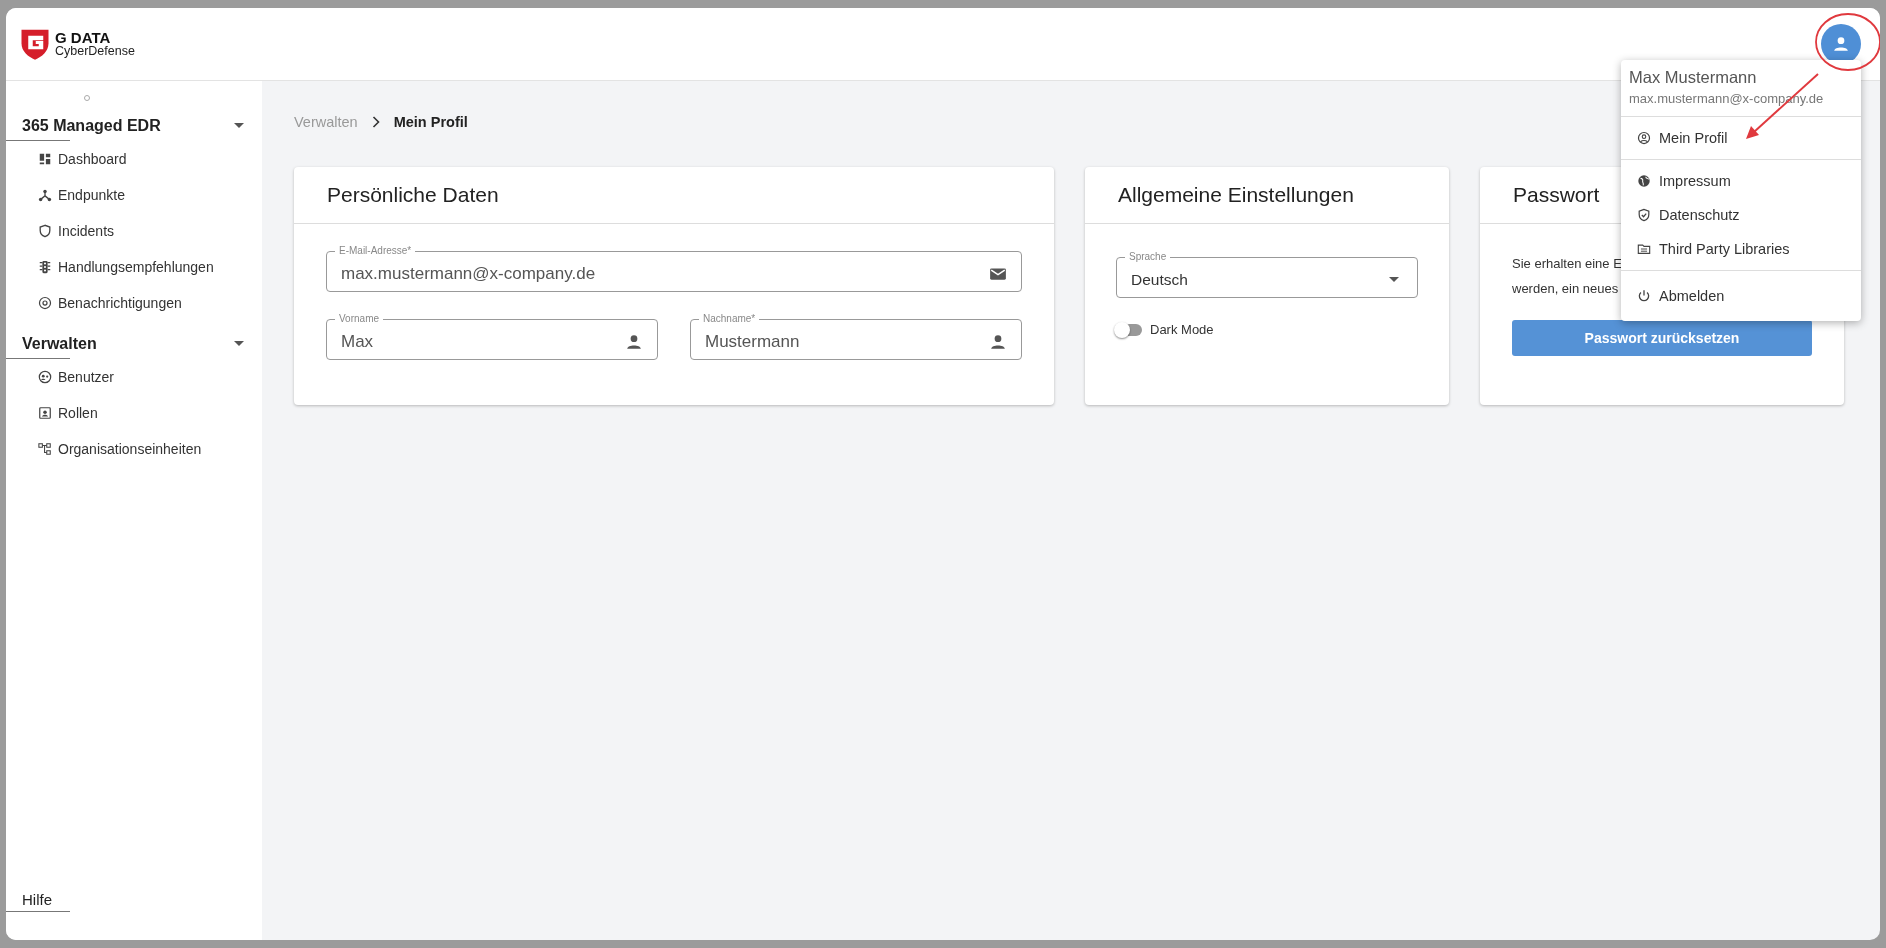  I want to click on menu-item: Abmelden, so click(1741, 296).